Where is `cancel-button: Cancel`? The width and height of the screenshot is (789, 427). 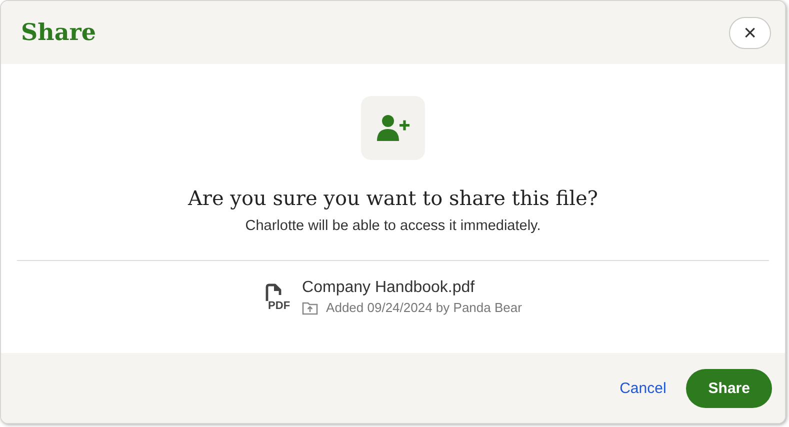
cancel-button: Cancel is located at coordinates (643, 388).